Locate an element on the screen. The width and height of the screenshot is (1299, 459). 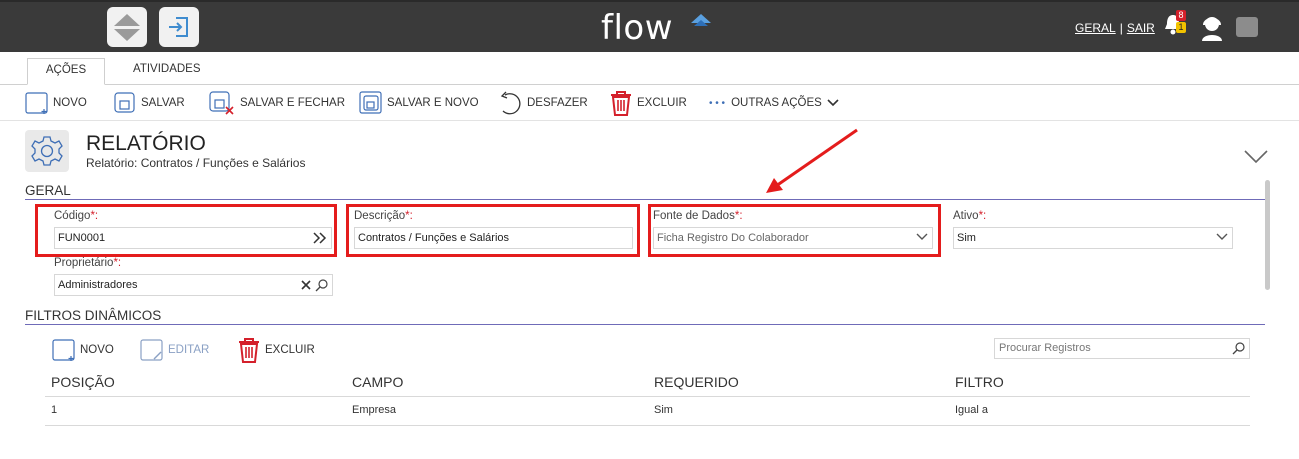
desfazer-button: DESFAZER is located at coordinates (542, 103).